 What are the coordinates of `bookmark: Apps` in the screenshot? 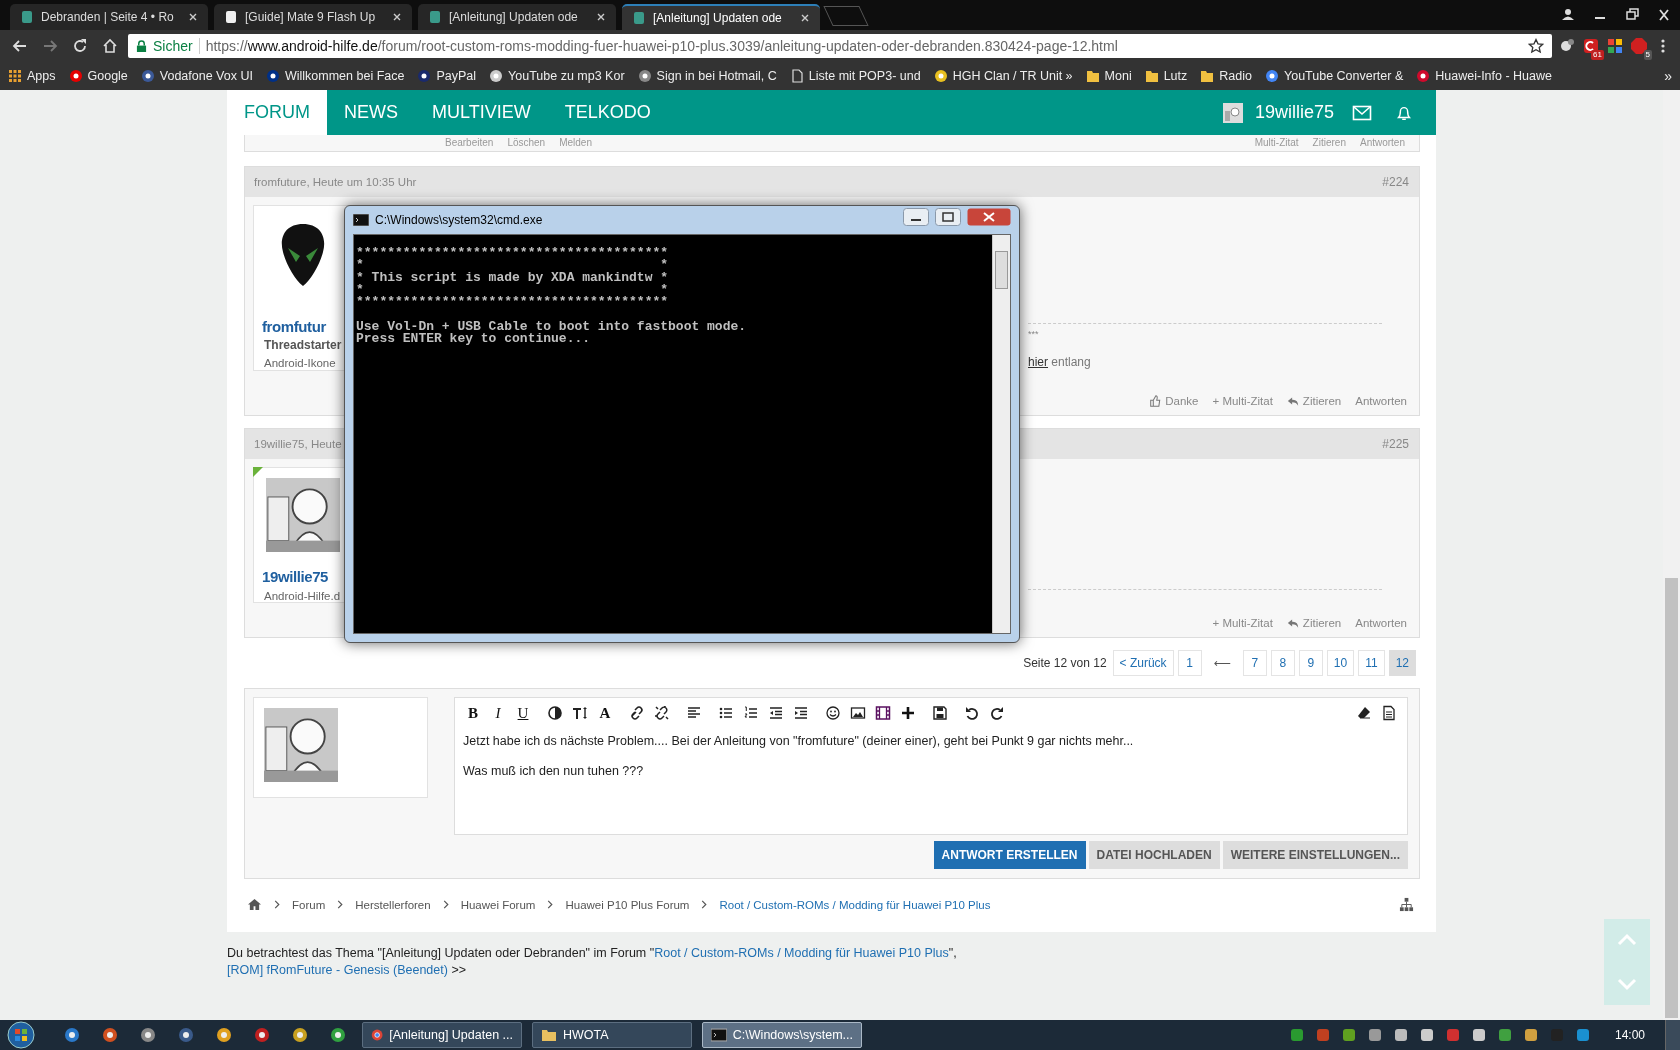 It's located at (32, 76).